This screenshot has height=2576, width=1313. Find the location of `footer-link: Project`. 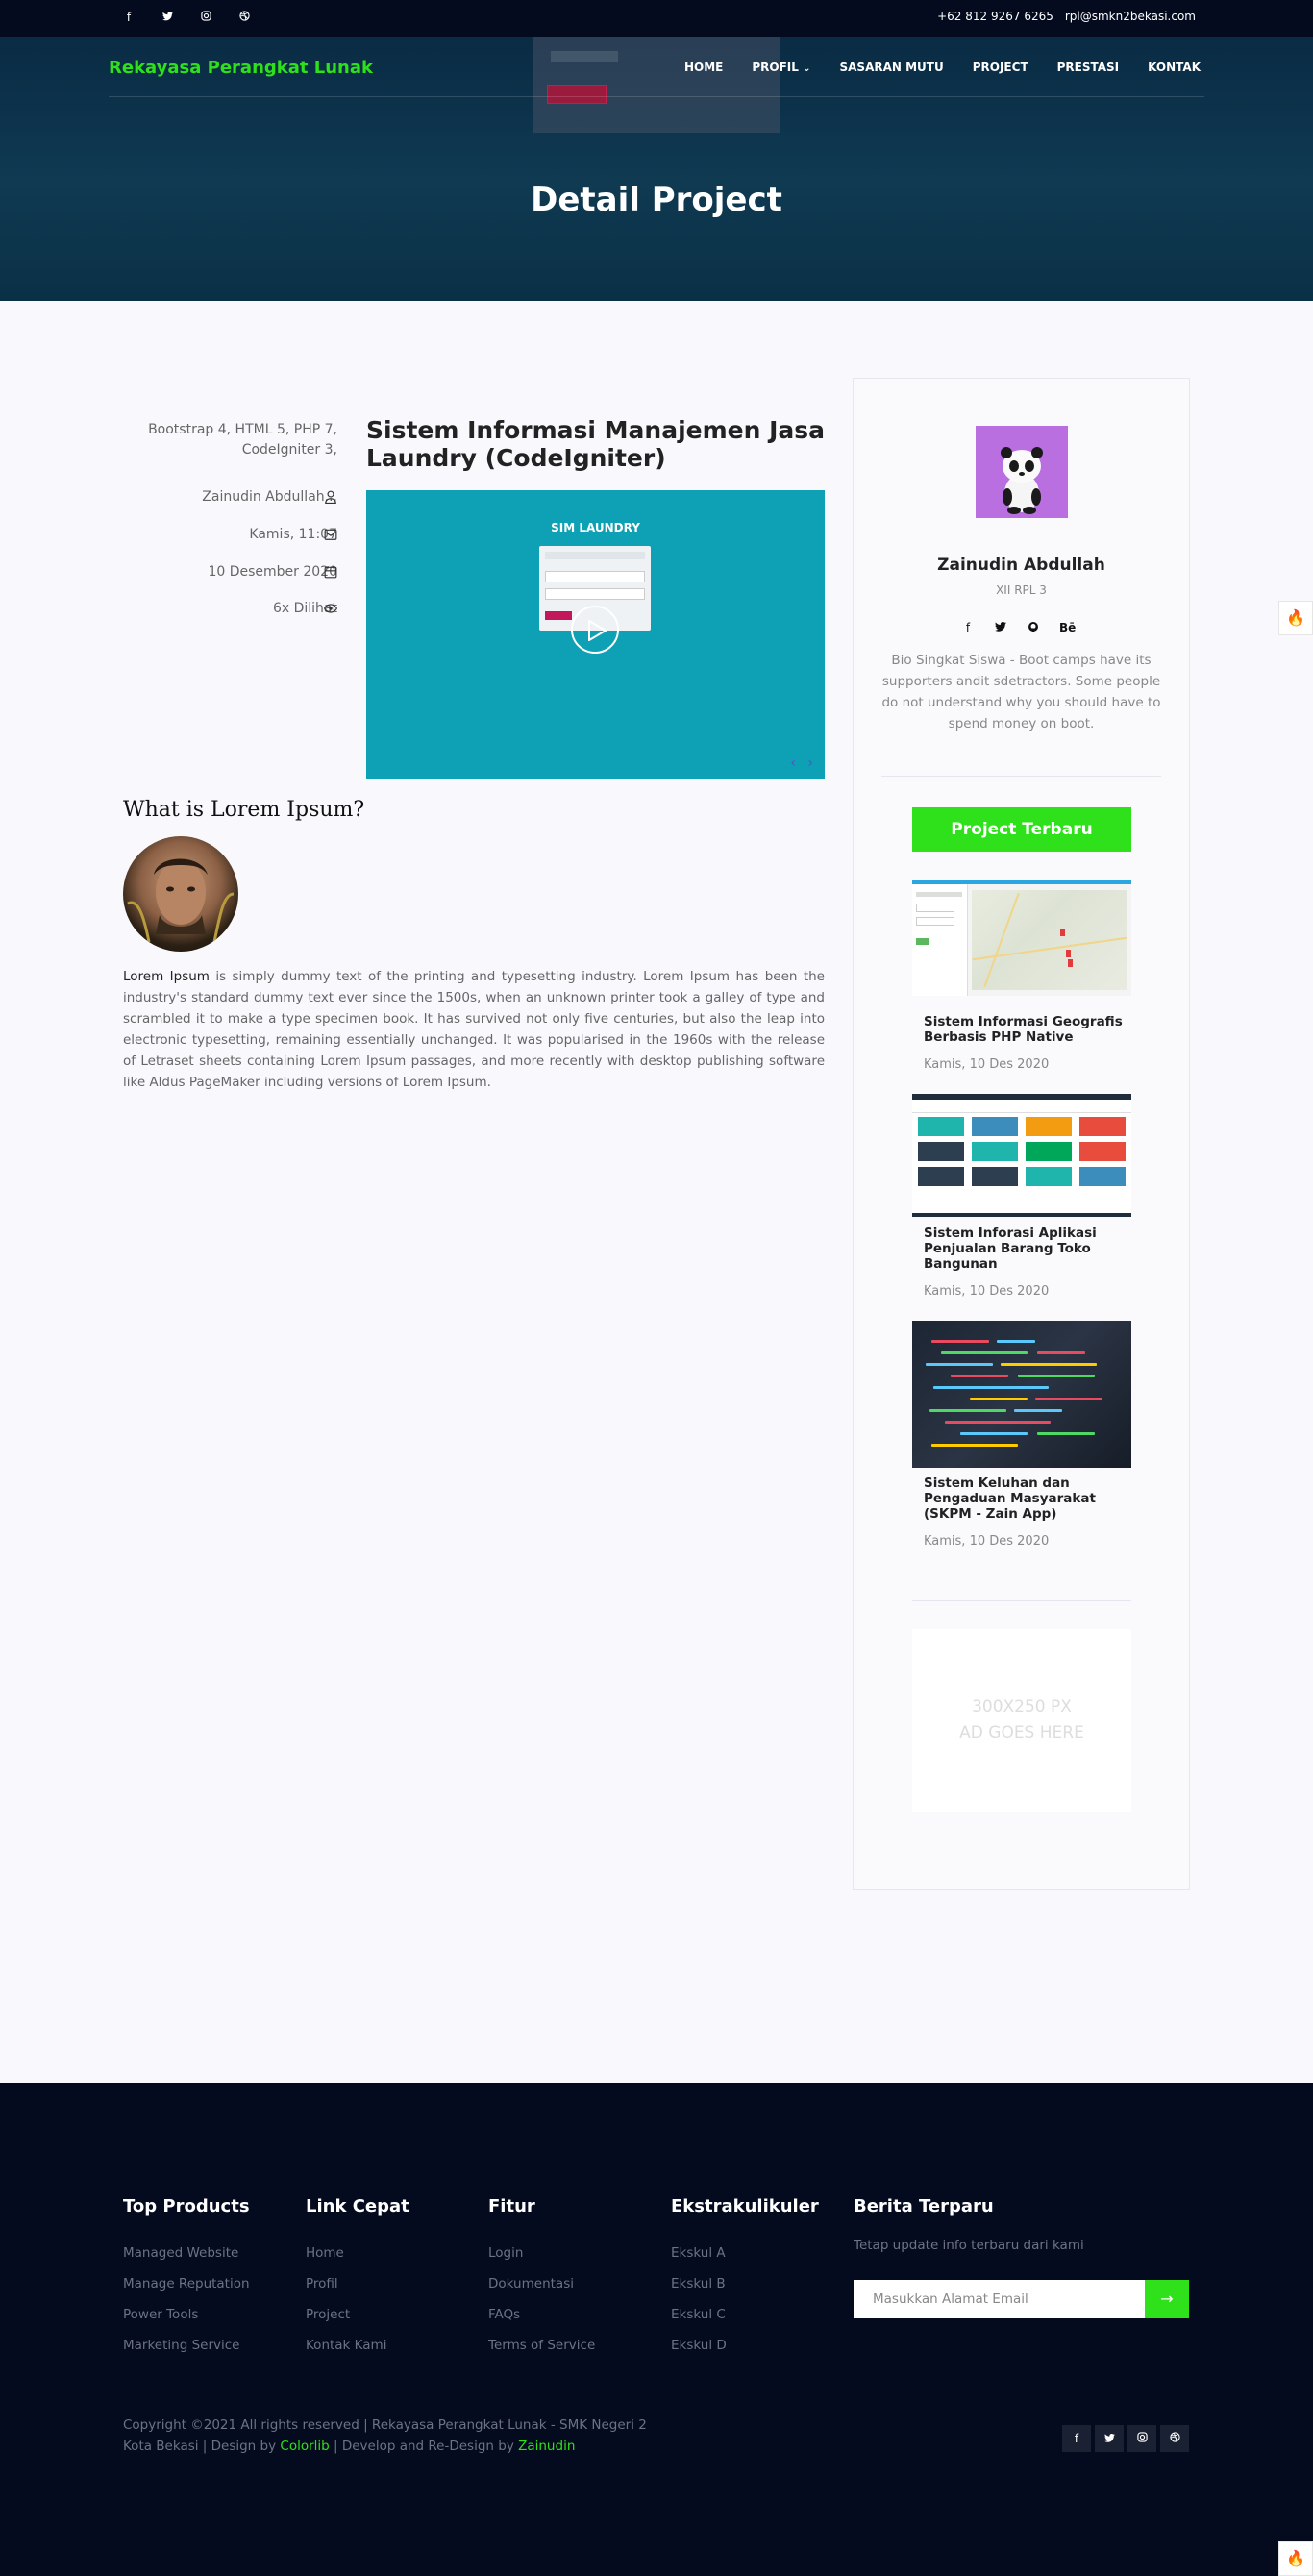

footer-link: Project is located at coordinates (357, 2314).